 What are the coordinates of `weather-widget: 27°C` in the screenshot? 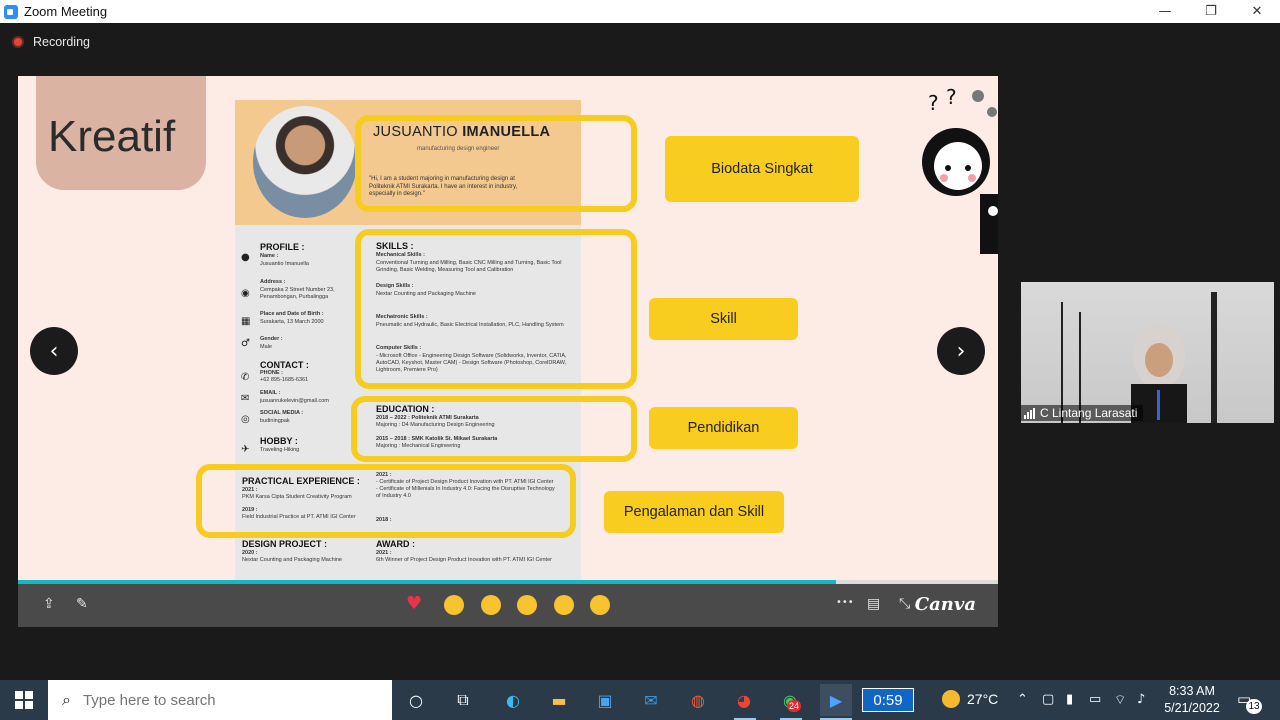 It's located at (970, 699).